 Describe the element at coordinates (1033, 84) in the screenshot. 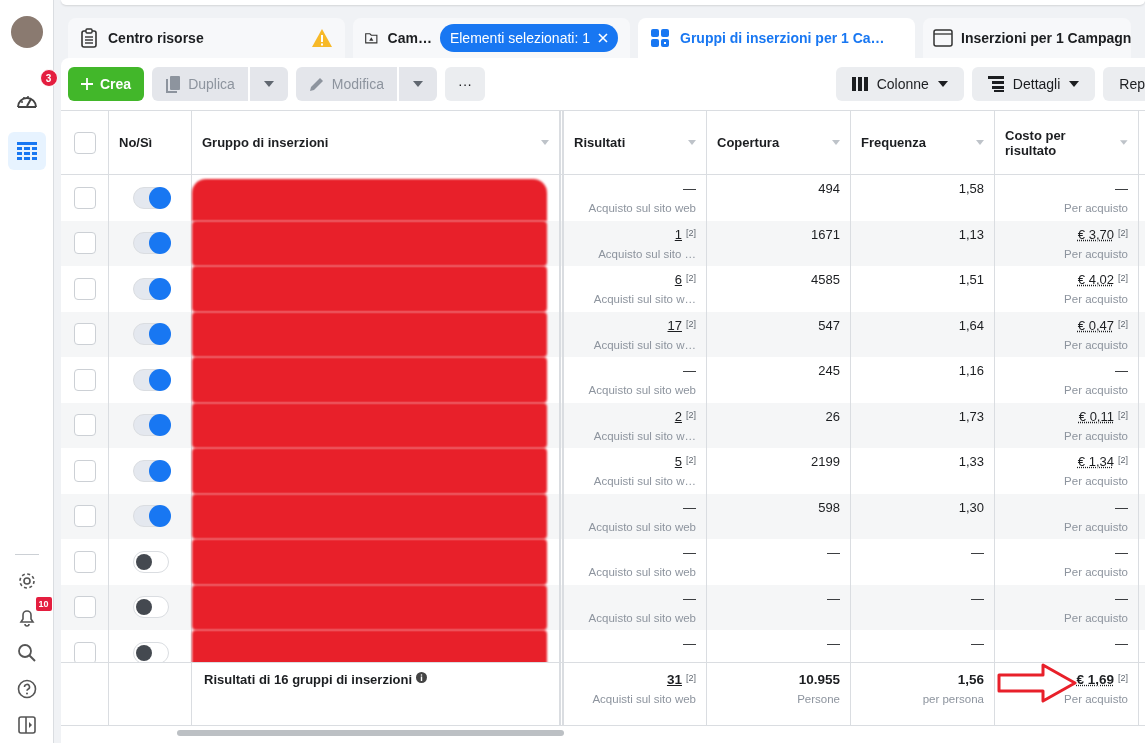

I see `toolbar-button: Dettagli` at that location.